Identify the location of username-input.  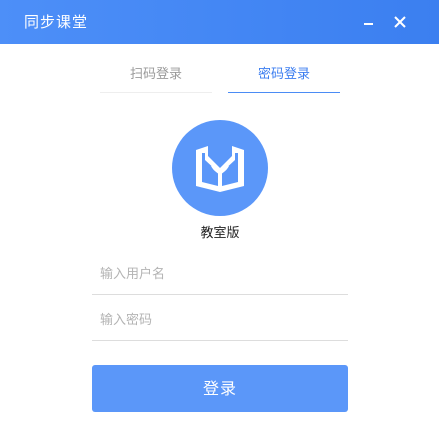
(220, 274).